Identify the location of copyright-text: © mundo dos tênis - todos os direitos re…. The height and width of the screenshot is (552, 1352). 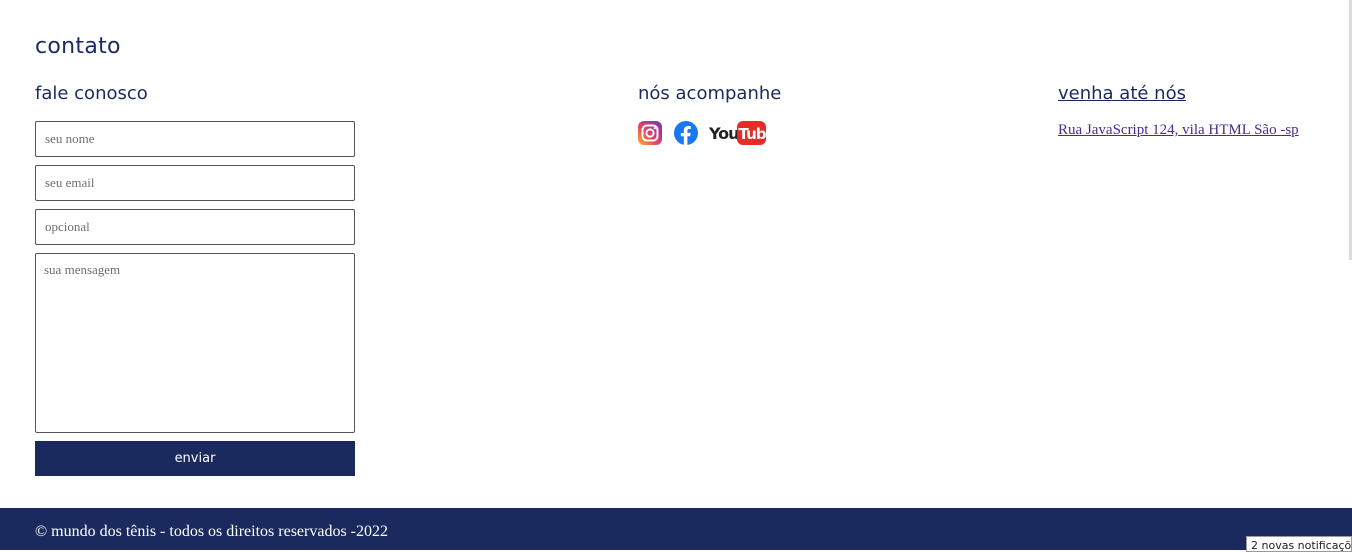
(212, 531).